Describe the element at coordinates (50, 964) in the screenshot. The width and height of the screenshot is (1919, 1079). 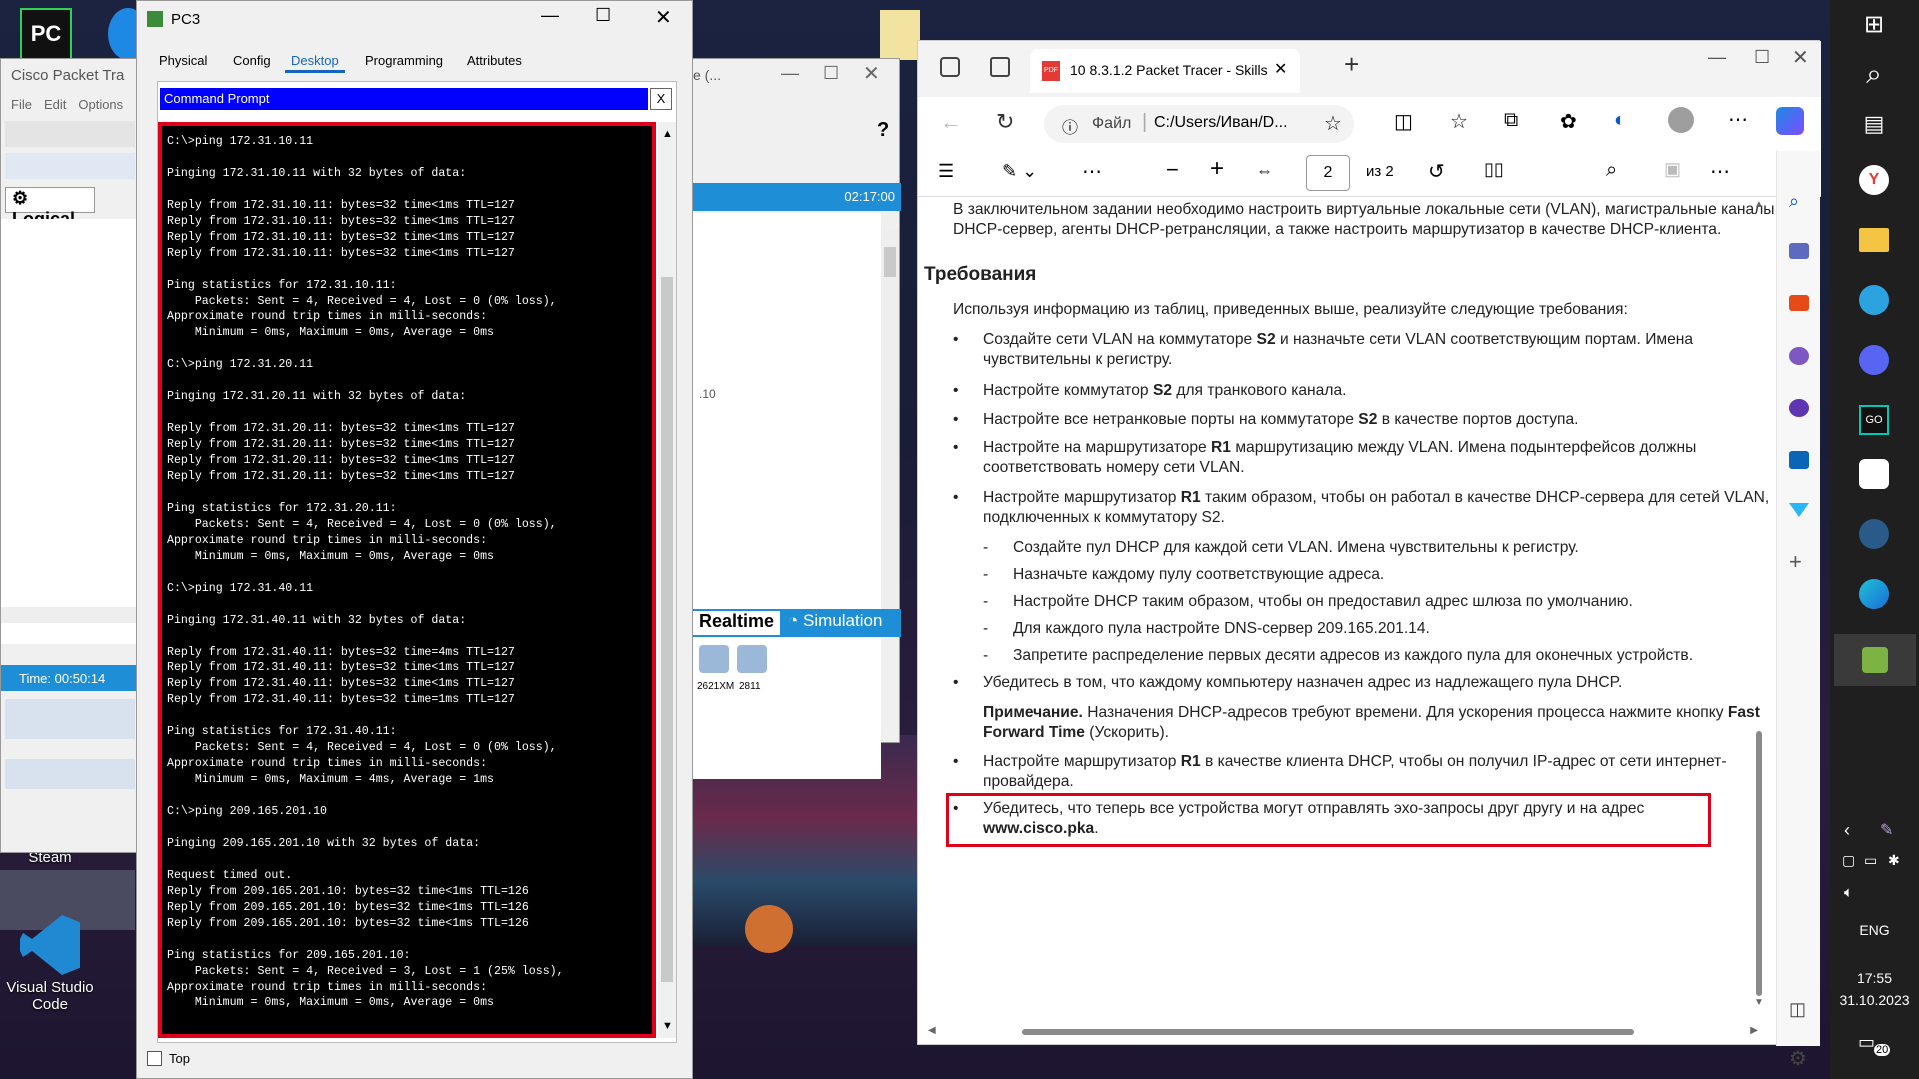
I see `vscode-desktop-icon: Visual Studio Code` at that location.